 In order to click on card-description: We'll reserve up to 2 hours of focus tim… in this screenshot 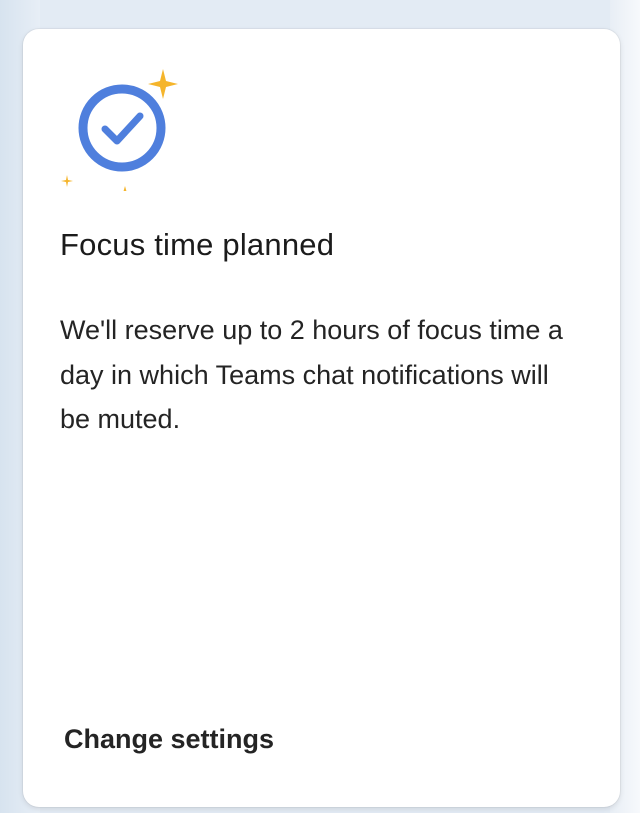, I will do `click(311, 374)`.